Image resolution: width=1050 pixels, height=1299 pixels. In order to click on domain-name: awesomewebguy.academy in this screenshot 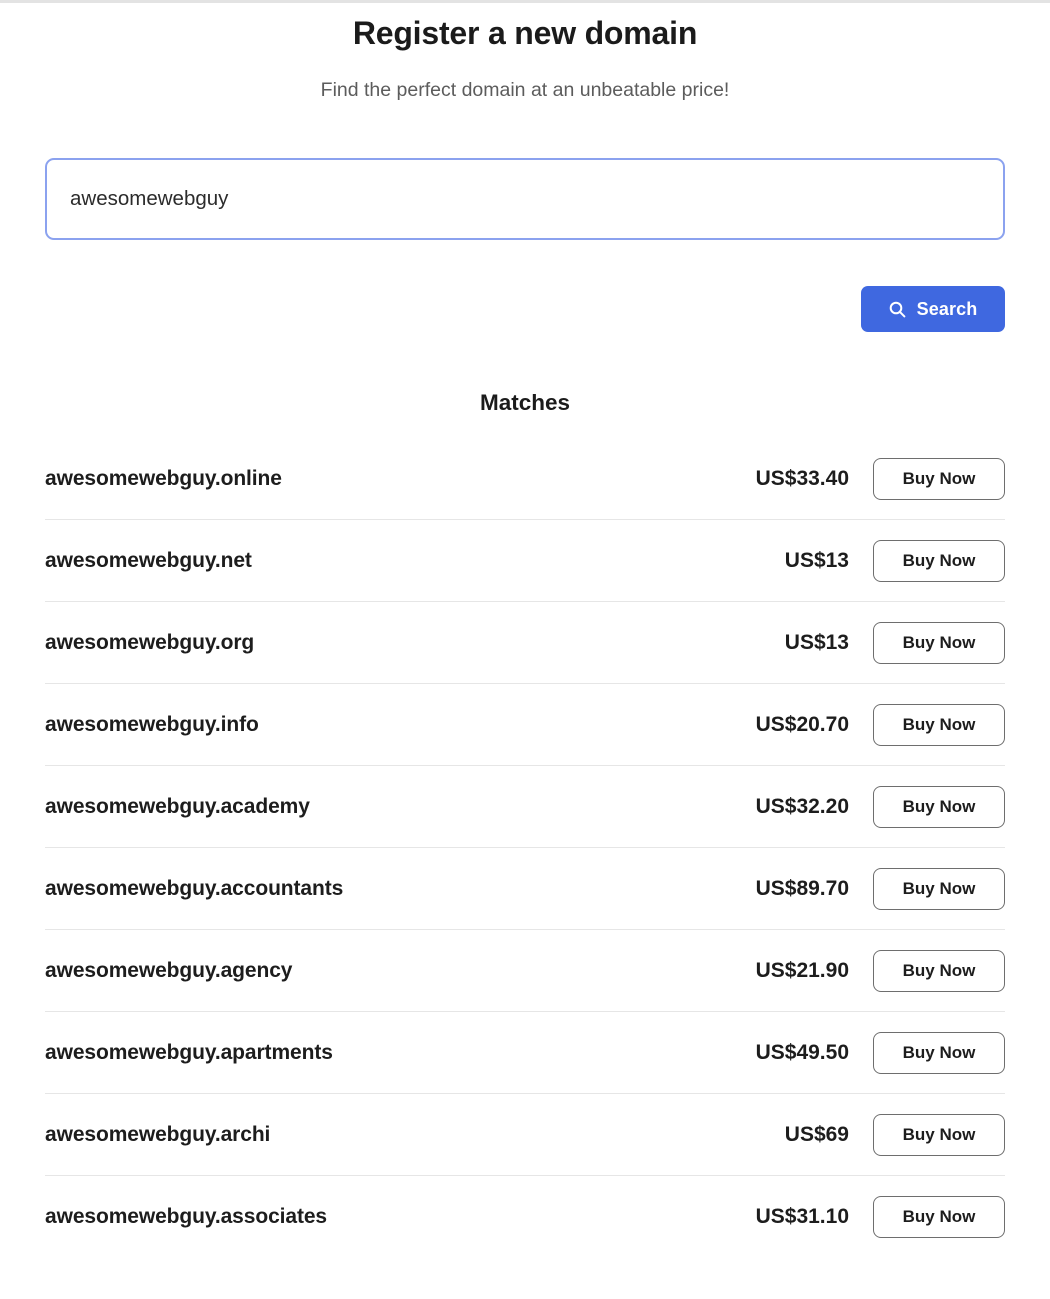, I will do `click(177, 806)`.